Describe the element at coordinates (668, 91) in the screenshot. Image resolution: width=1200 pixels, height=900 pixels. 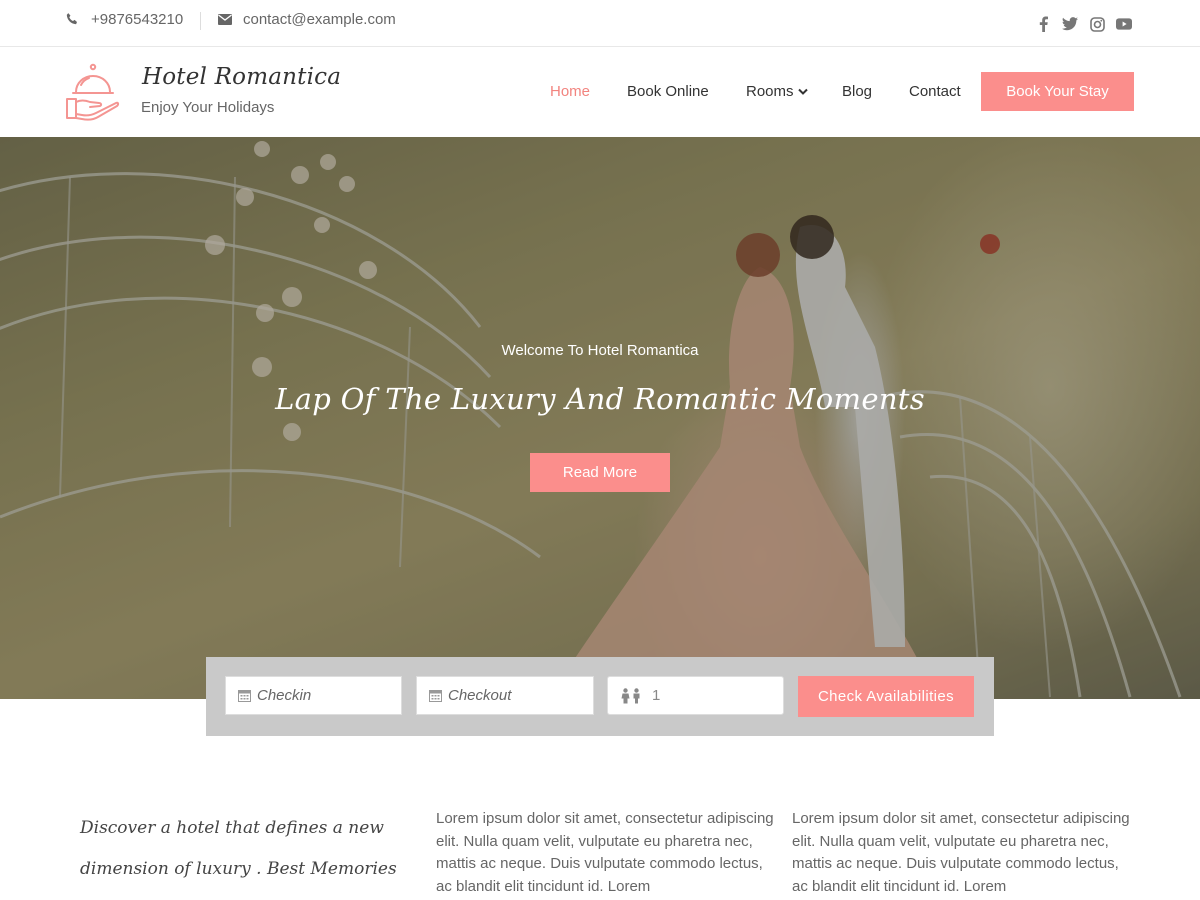
I see `nav-book-online: Book Online` at that location.